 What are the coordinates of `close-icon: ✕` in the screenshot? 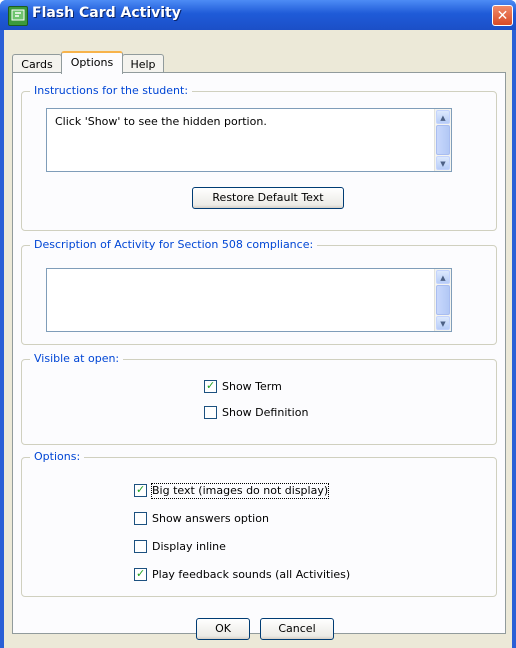 It's located at (502, 15).